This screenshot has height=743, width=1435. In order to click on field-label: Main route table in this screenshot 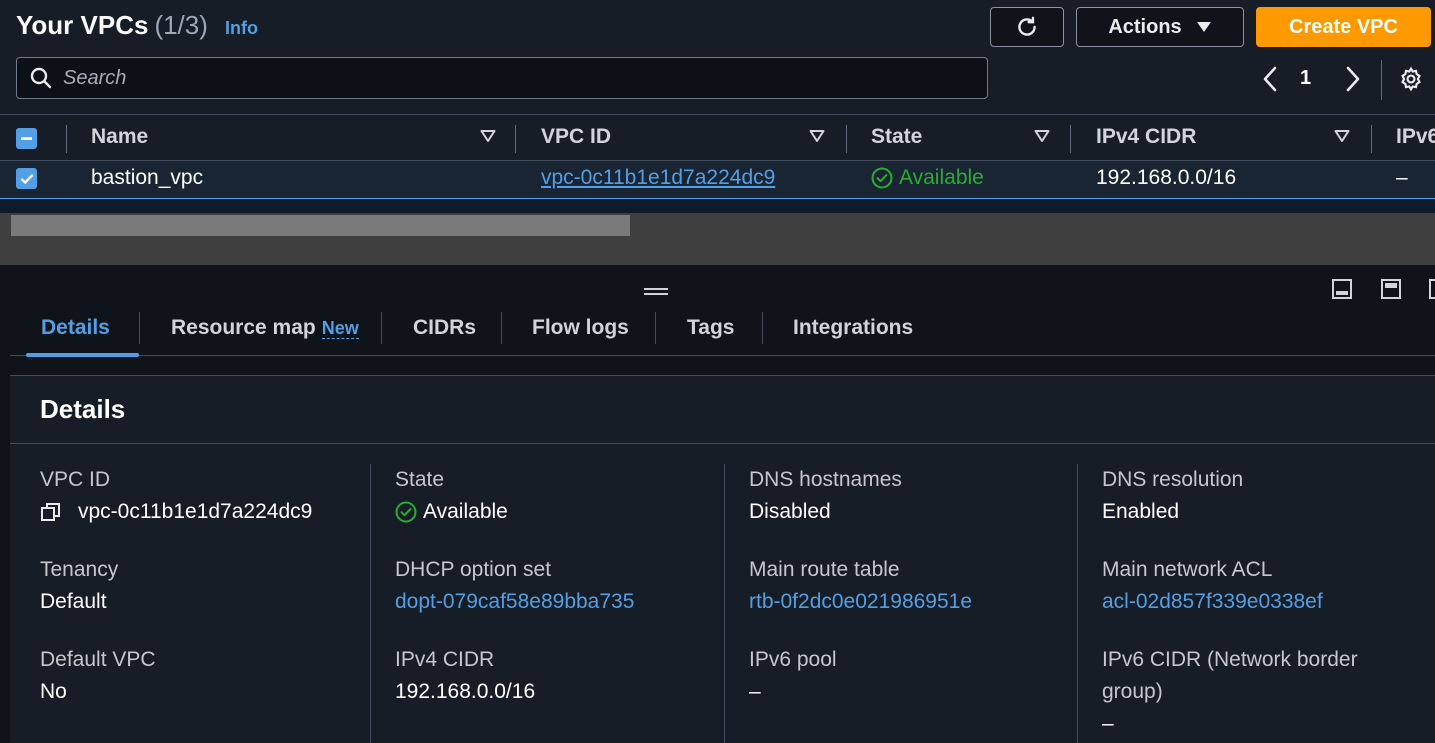, I will do `click(824, 569)`.